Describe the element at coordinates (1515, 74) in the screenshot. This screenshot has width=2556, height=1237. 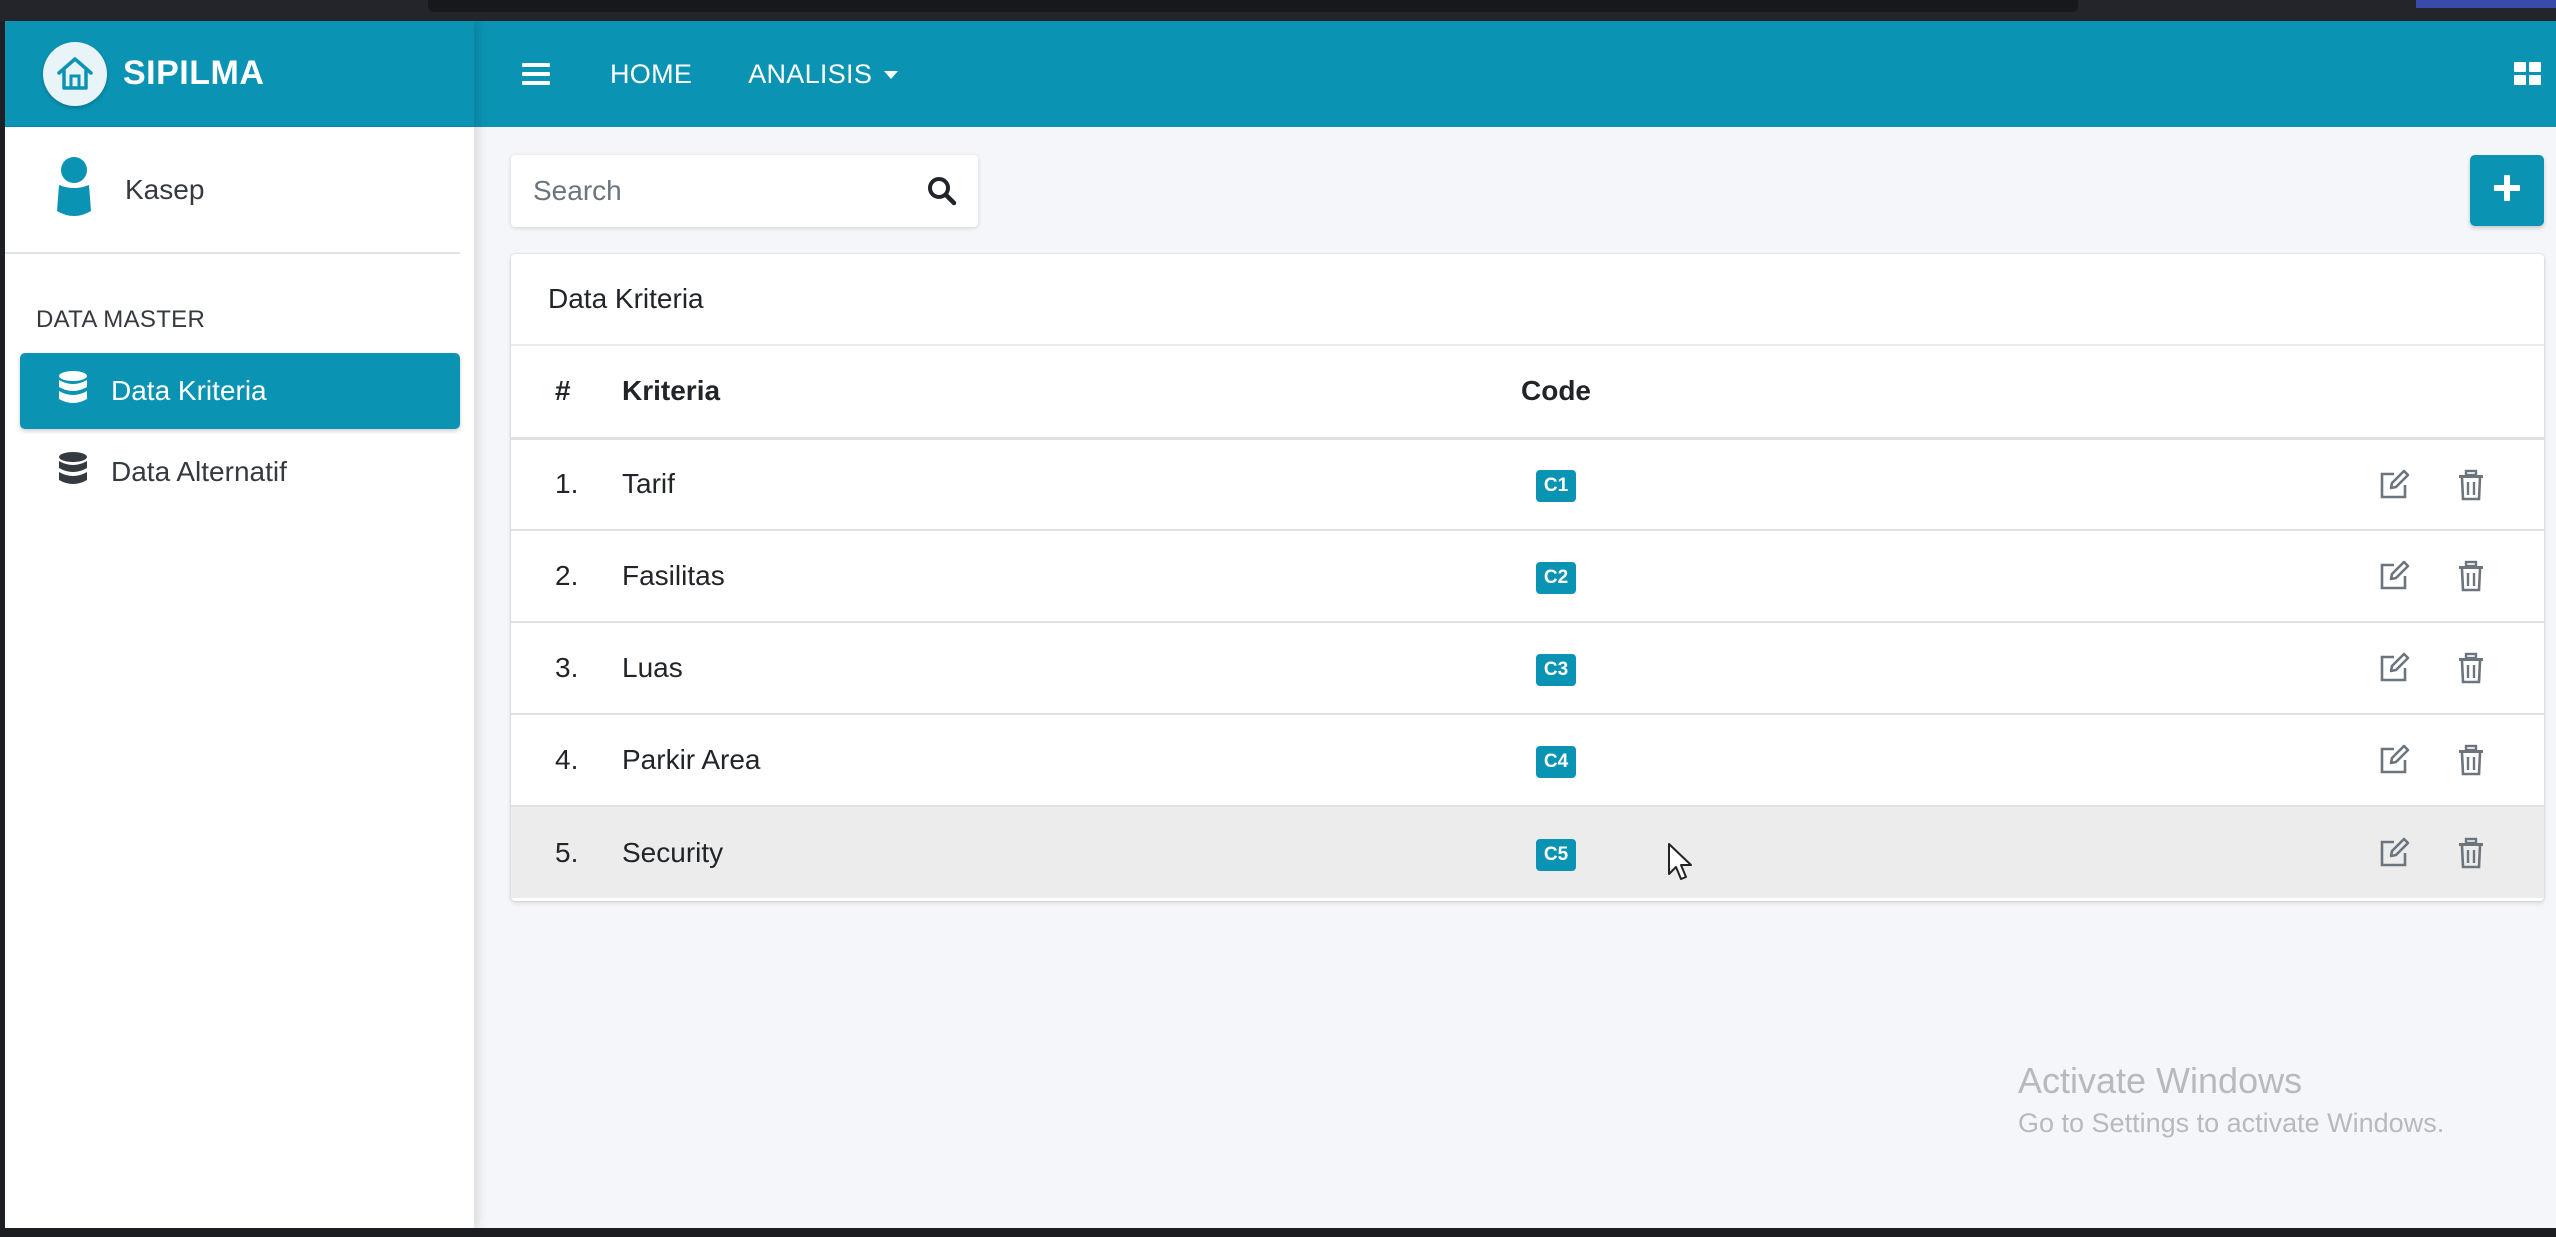
I see `top-navbar: HOME ANALISIS` at that location.